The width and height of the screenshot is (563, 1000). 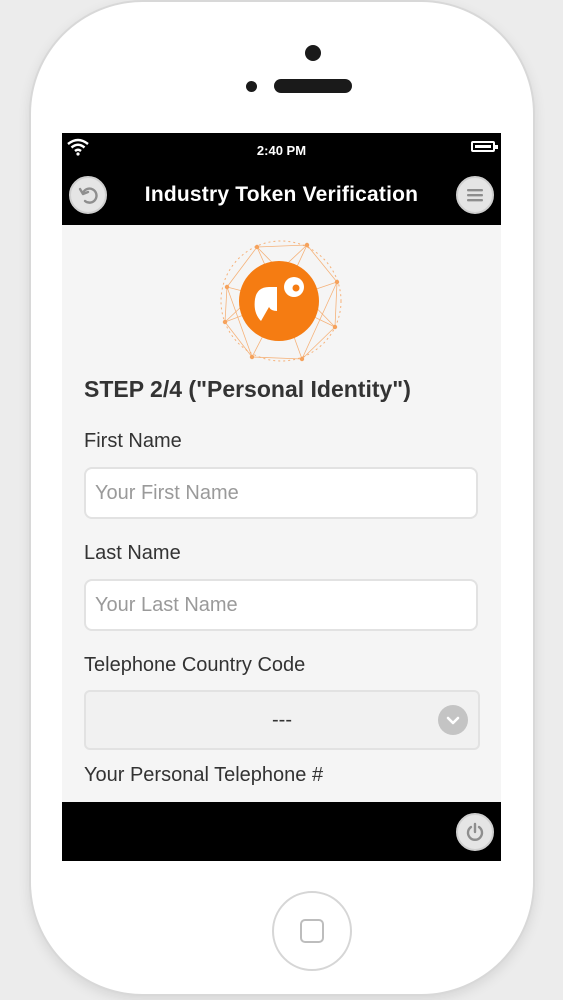 I want to click on status-time: 2:40 PM, so click(x=281, y=150).